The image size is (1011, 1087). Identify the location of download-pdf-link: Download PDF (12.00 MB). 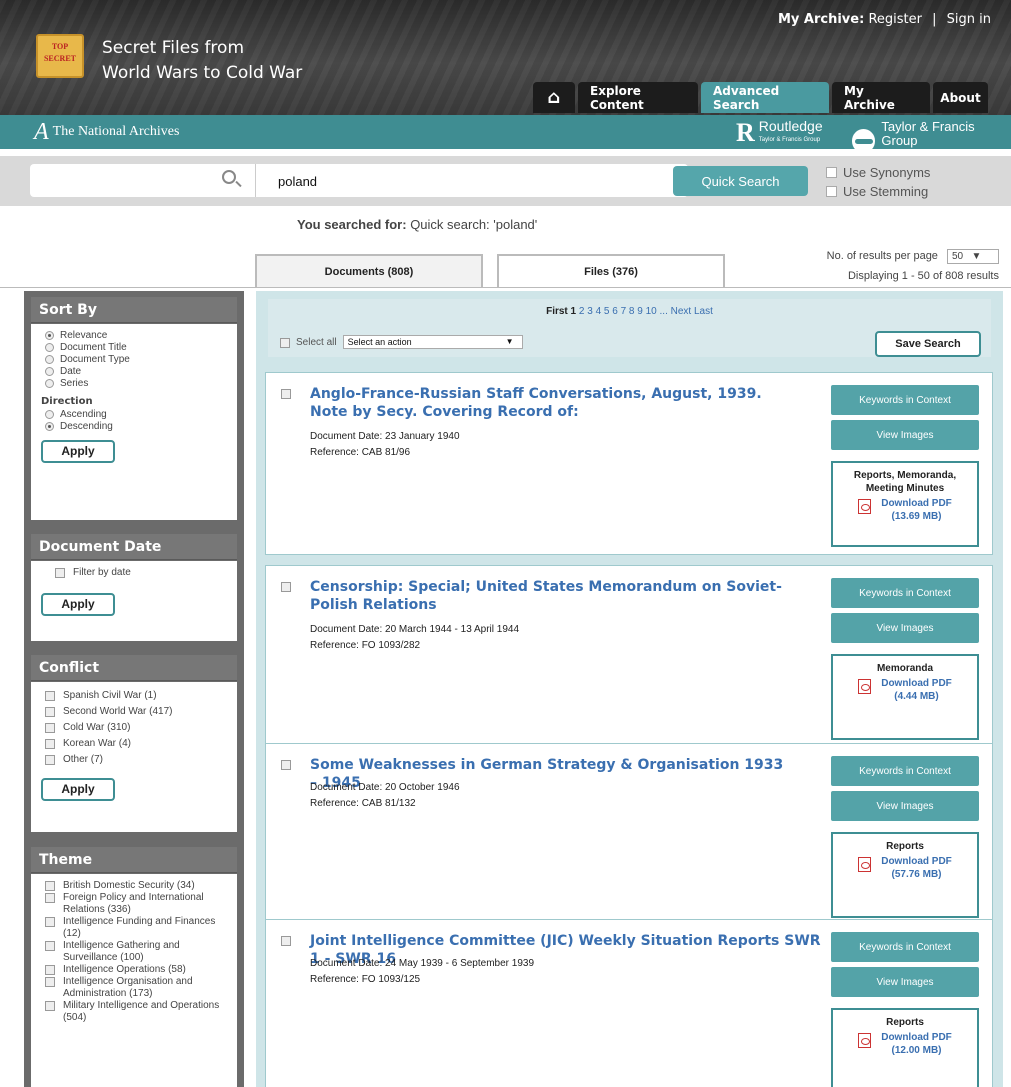
(916, 1044).